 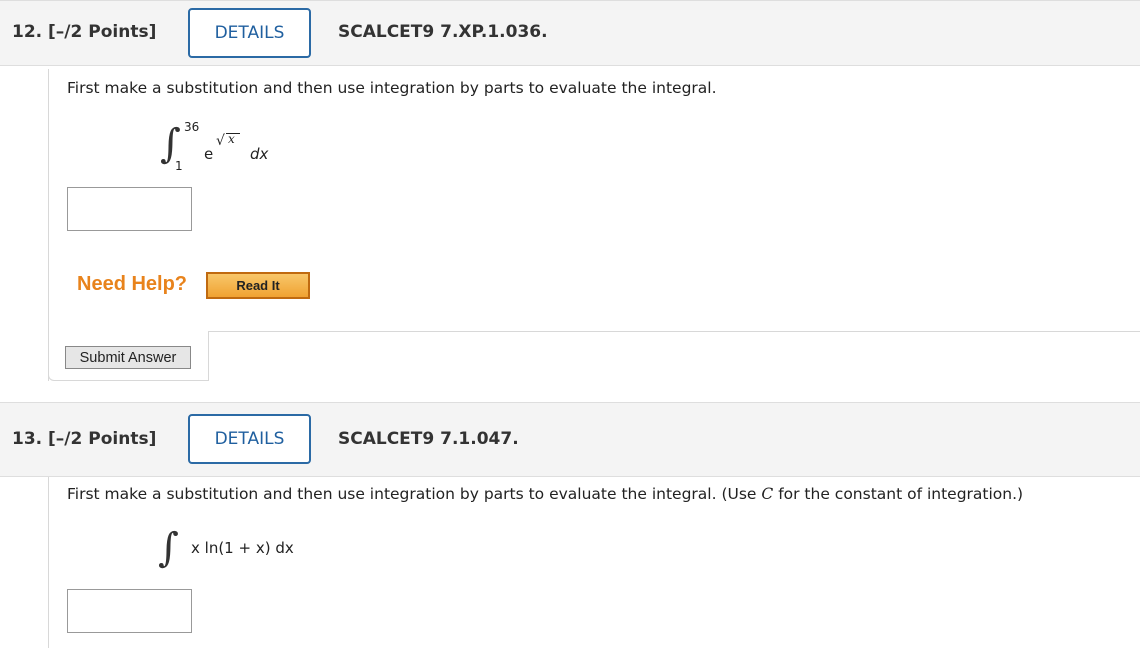 What do you see at coordinates (242, 548) in the screenshot?
I see `integral-expression: x ln(1 + x) dx` at bounding box center [242, 548].